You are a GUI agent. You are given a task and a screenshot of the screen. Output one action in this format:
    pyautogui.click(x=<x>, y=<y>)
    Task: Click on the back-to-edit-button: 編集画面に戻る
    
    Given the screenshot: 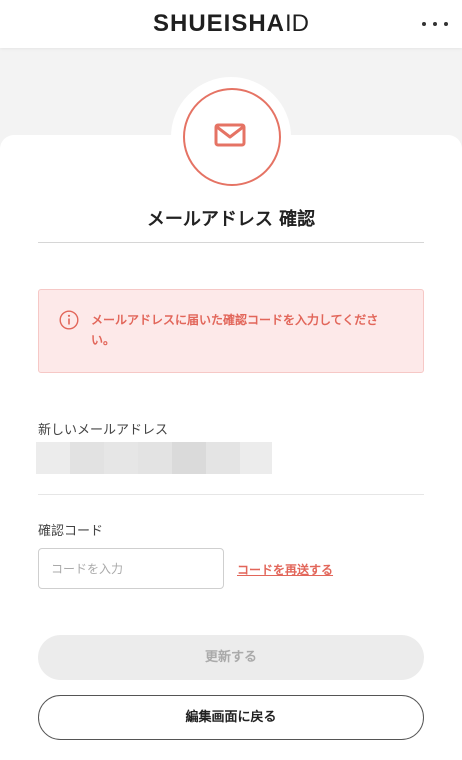 What is the action you would take?
    pyautogui.click(x=231, y=717)
    